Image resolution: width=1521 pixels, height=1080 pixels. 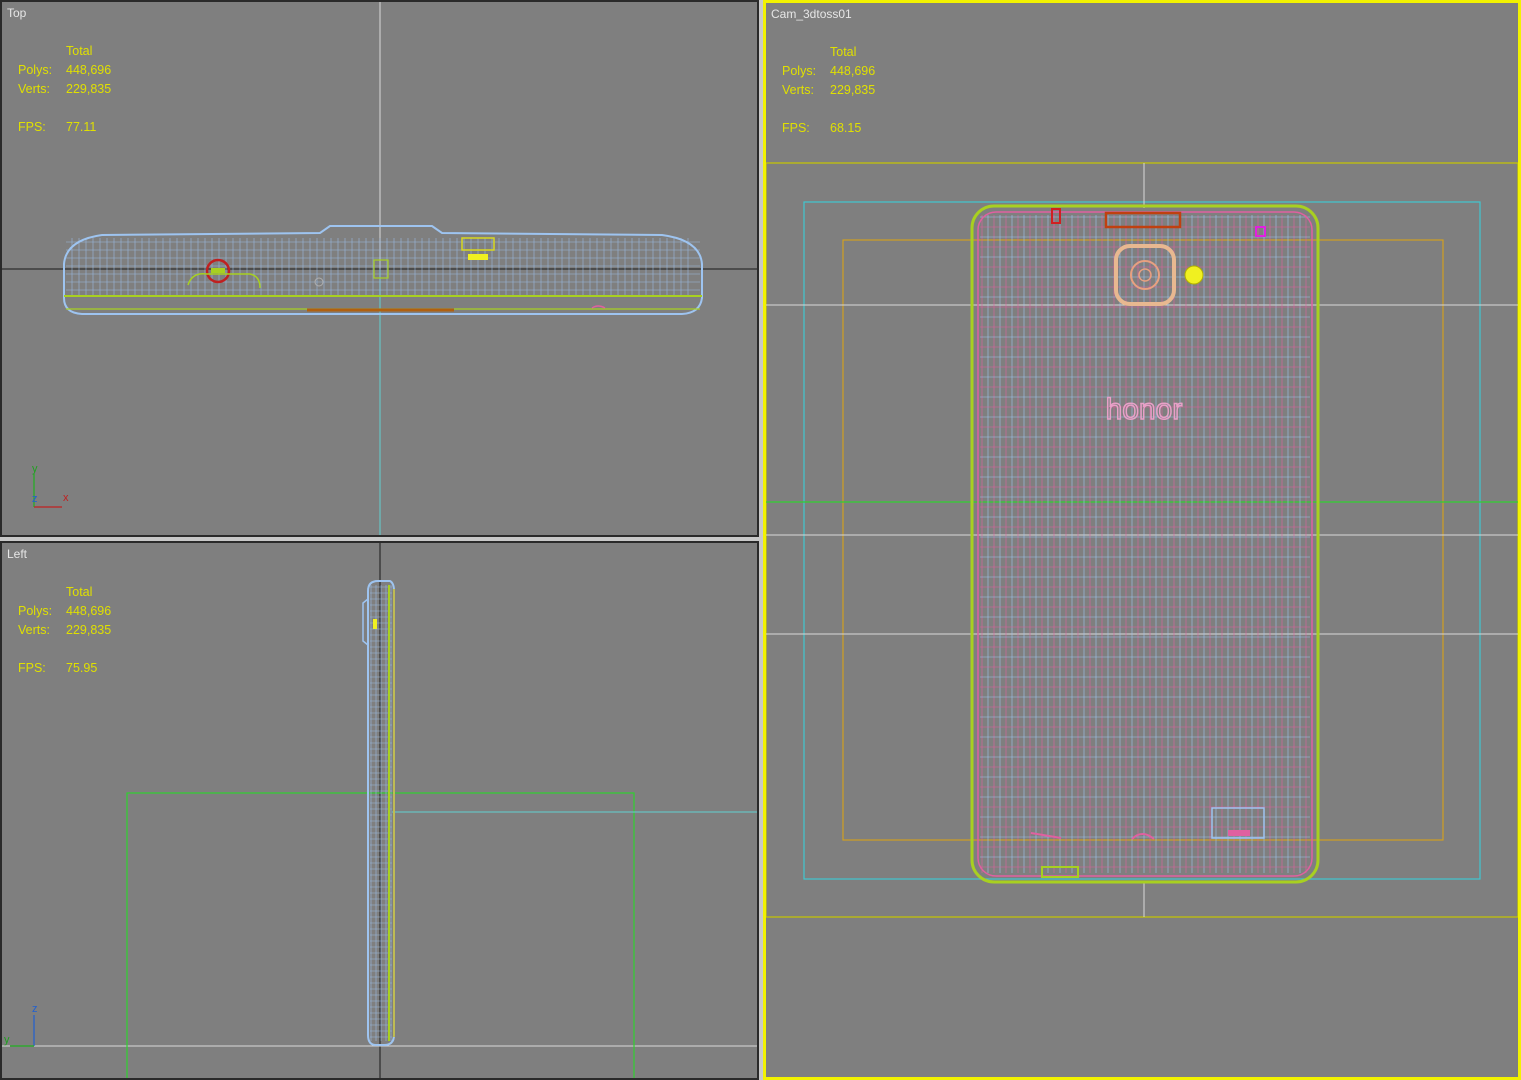 I want to click on camera-lens-icon, so click(x=1145, y=275).